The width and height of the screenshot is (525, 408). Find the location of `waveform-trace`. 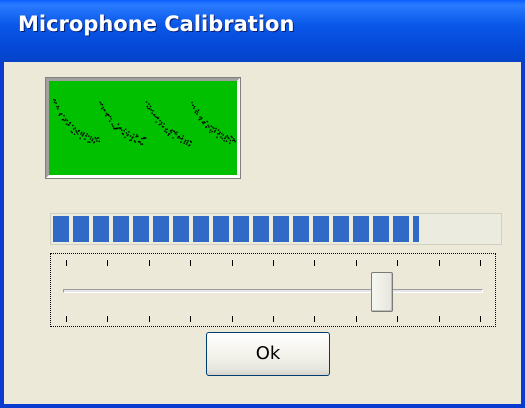

waveform-trace is located at coordinates (144, 122).